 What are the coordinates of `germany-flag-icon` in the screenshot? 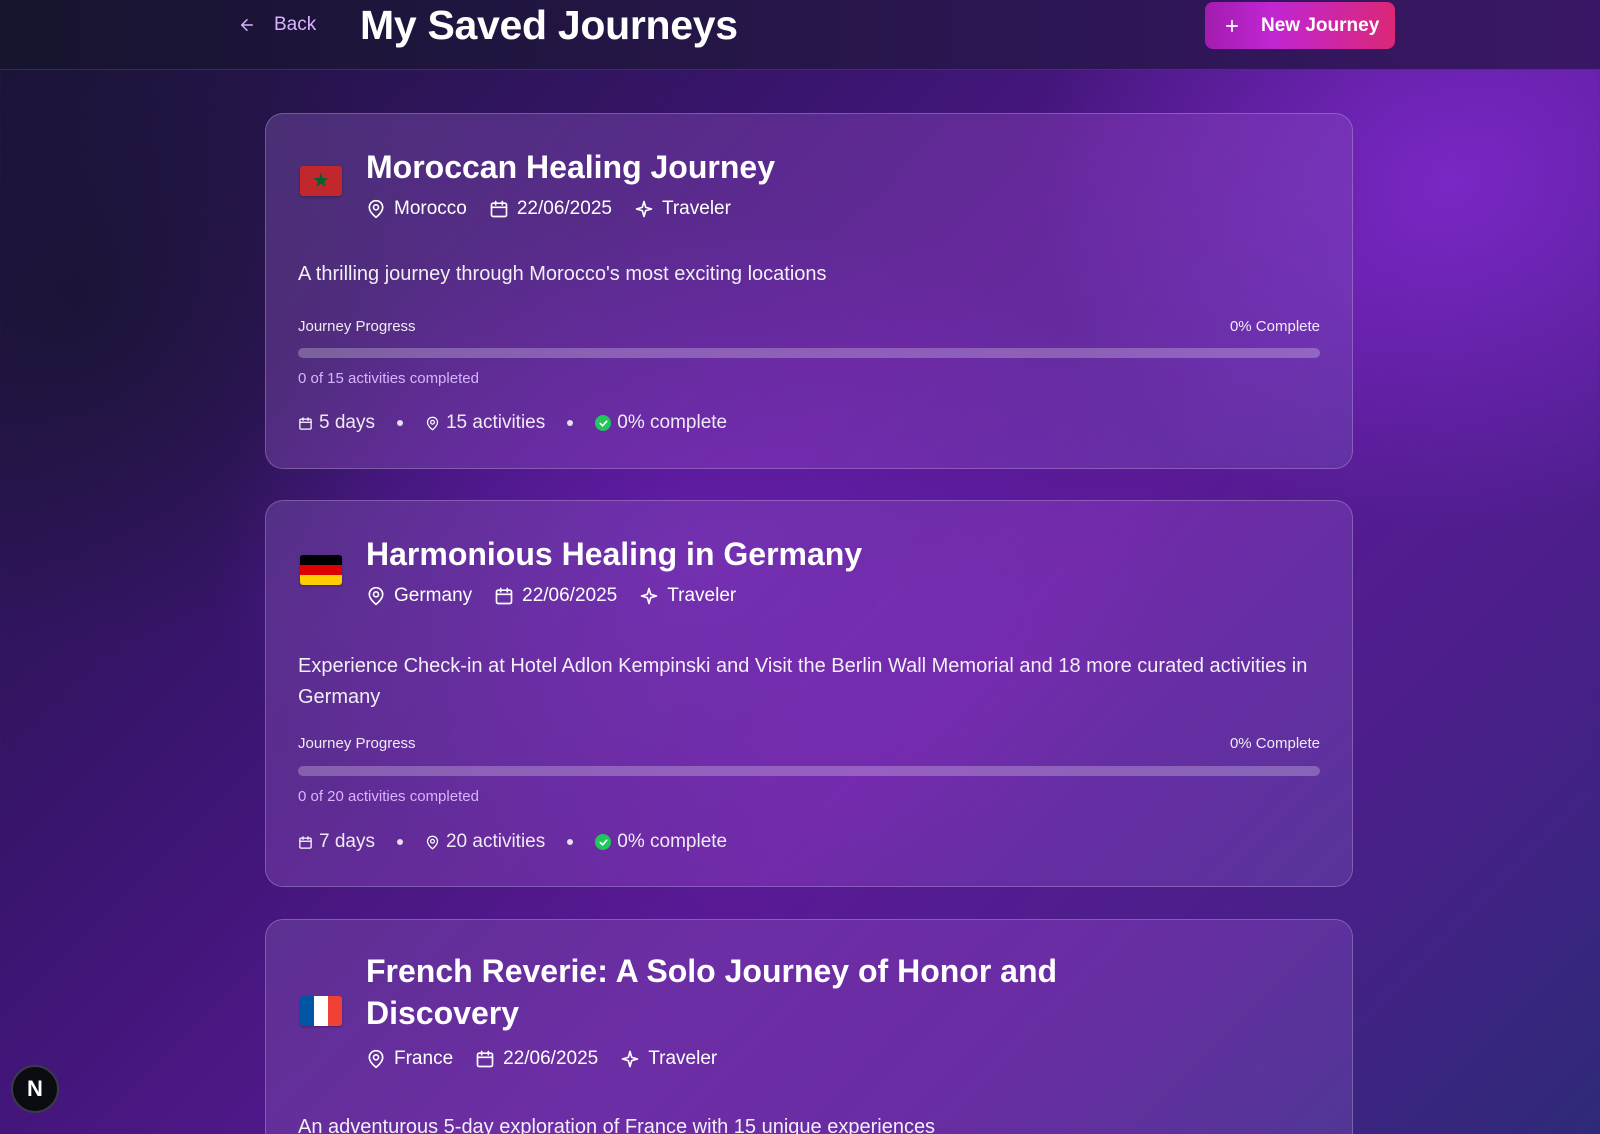 It's located at (321, 570).